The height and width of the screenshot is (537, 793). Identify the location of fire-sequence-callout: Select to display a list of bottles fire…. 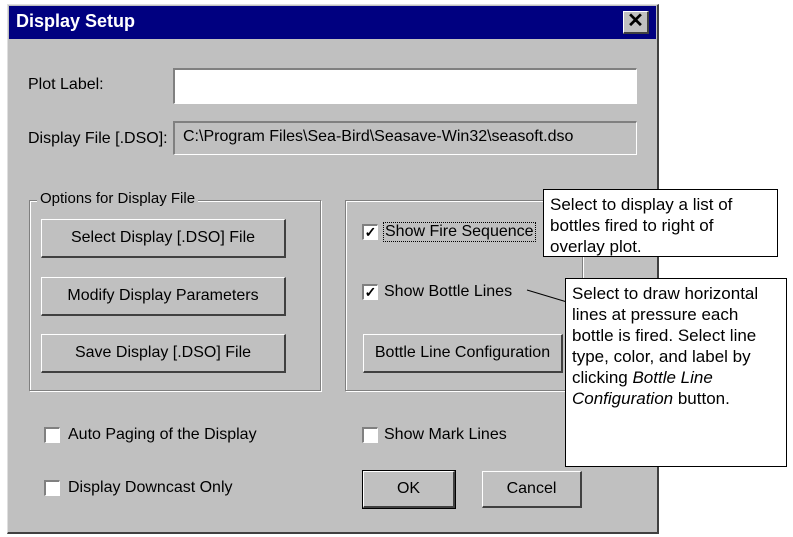
(660, 223).